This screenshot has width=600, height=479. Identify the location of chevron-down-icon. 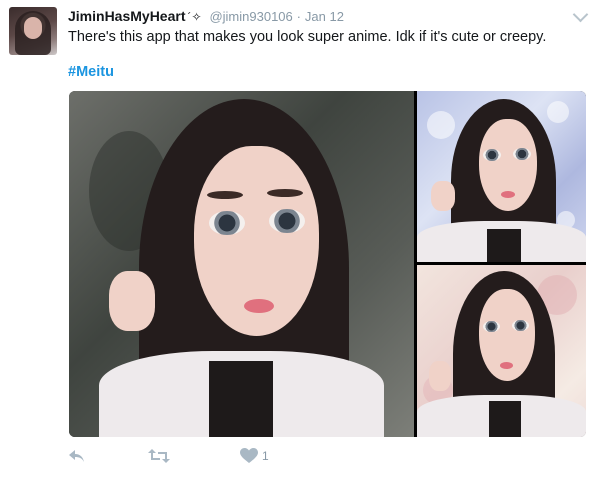
(580, 14).